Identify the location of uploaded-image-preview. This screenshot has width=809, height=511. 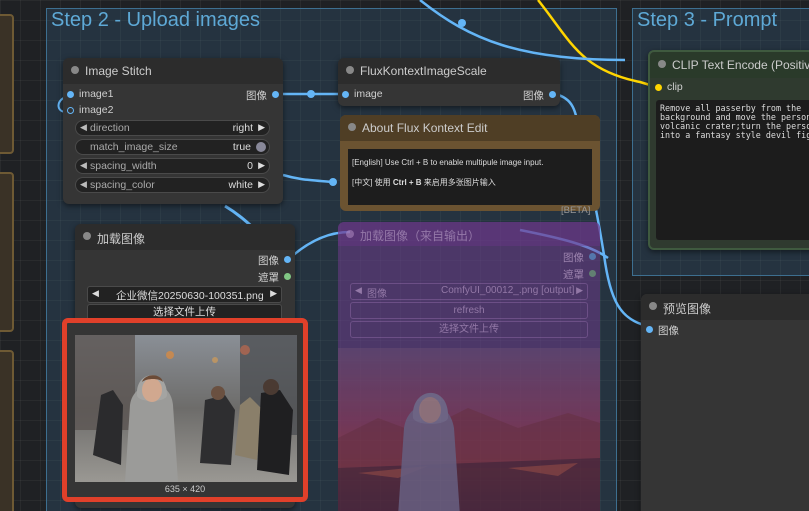
(186, 408).